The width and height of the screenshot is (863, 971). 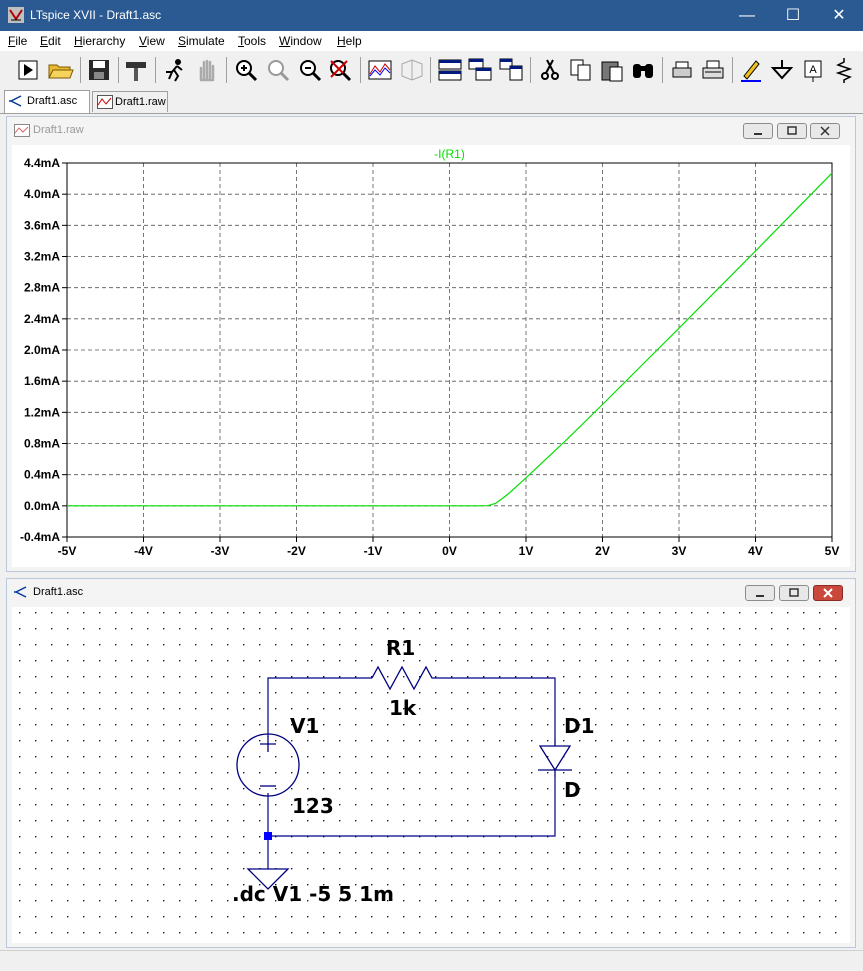 What do you see at coordinates (296, 551) in the screenshot?
I see `x-tick-label: -2V` at bounding box center [296, 551].